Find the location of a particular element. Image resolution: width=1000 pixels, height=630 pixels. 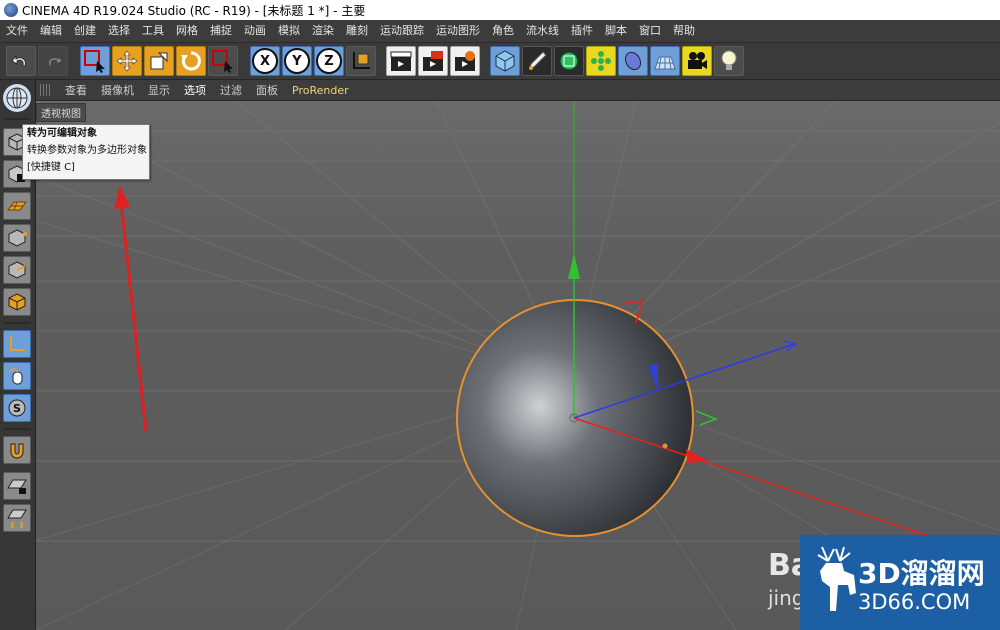

z-axis-lock-button: Z is located at coordinates (329, 61).